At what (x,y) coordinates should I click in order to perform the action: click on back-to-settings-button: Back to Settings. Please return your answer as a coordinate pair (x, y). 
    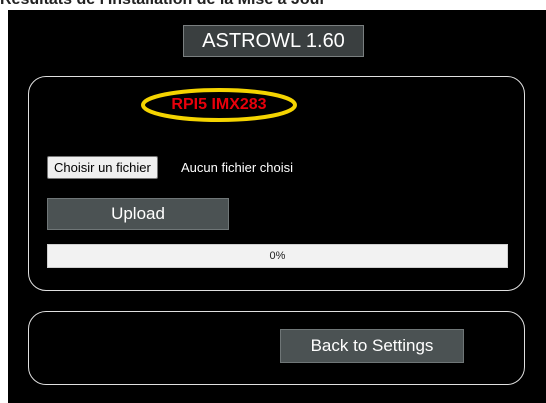
    Looking at the image, I should click on (372, 346).